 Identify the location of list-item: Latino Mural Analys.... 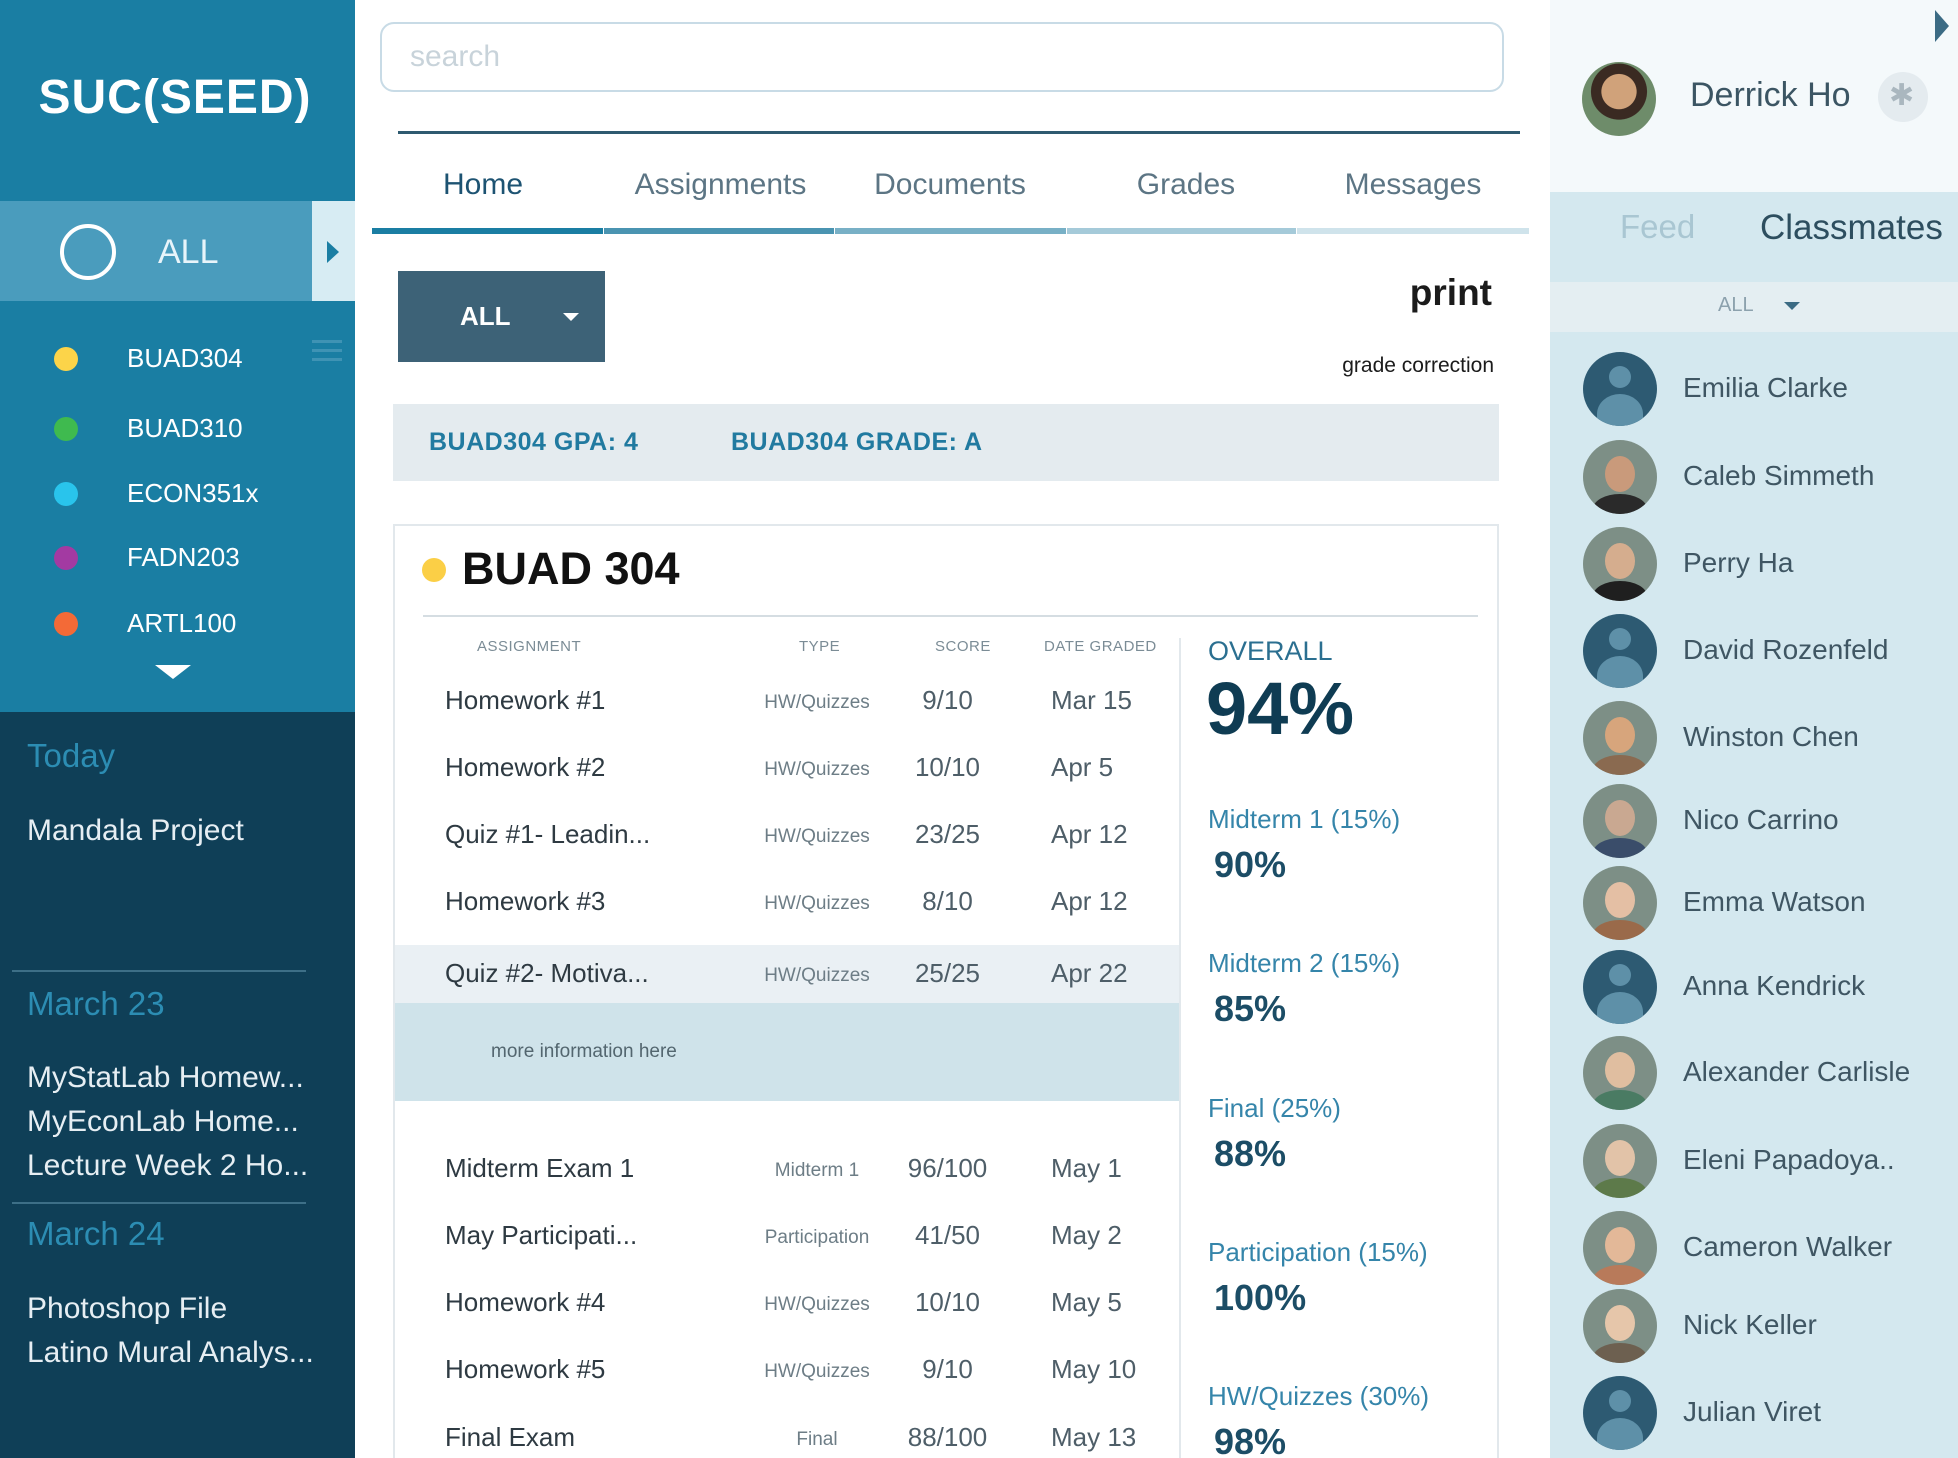
(170, 1353).